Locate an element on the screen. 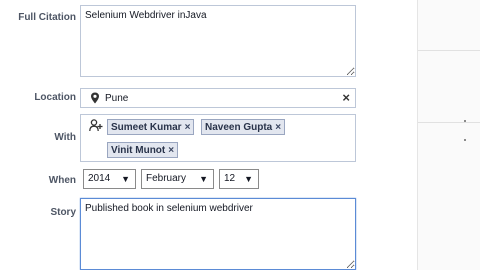 Image resolution: width=480 pixels, height=270 pixels. with-token: Naveen Gupta × is located at coordinates (243, 127).